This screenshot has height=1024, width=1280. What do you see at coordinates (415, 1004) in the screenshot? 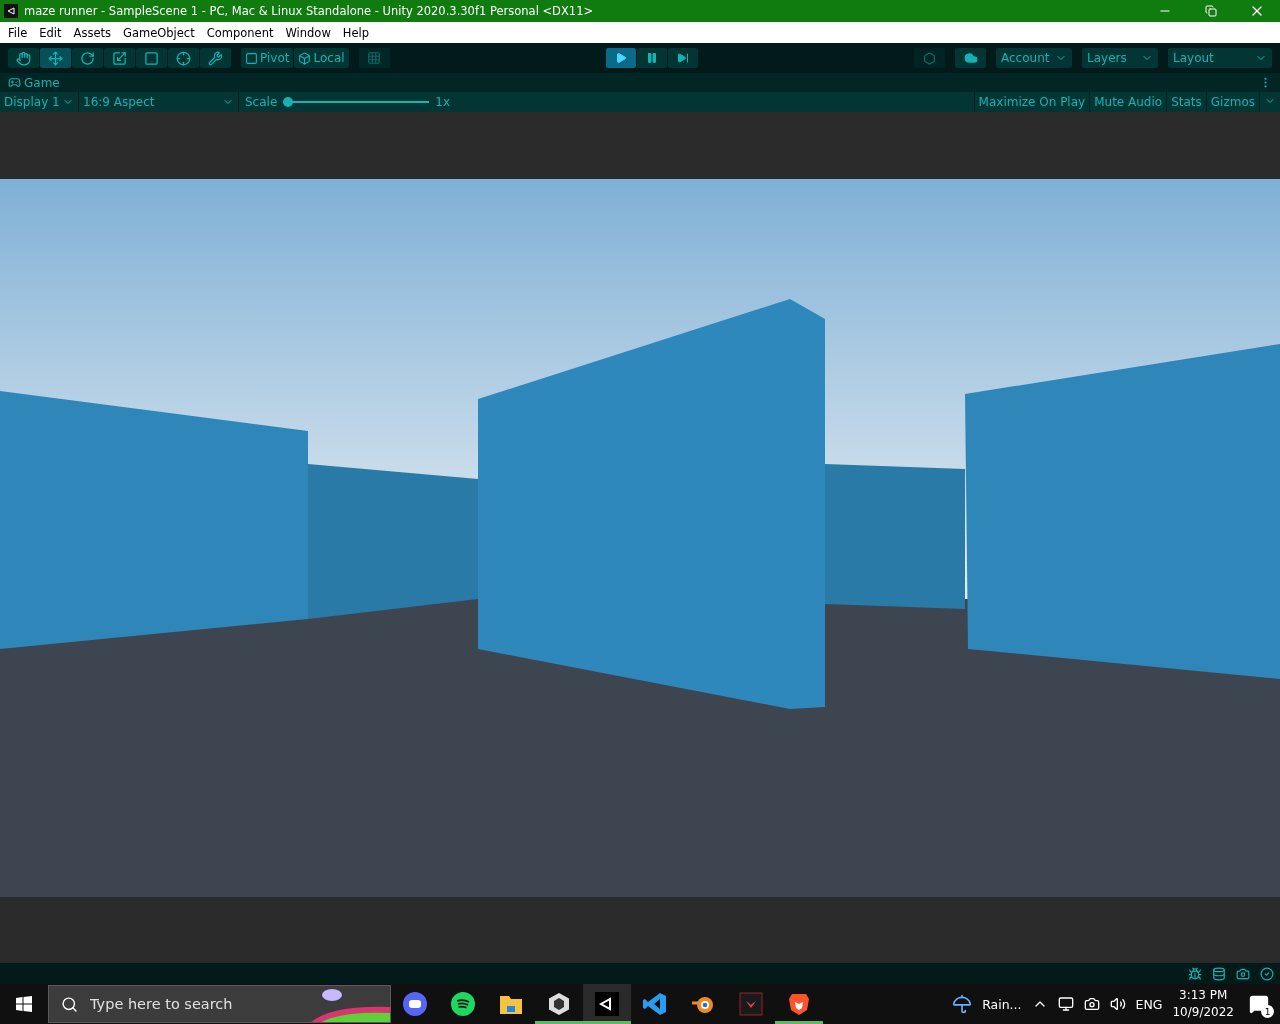
I see `chat-app-icon` at bounding box center [415, 1004].